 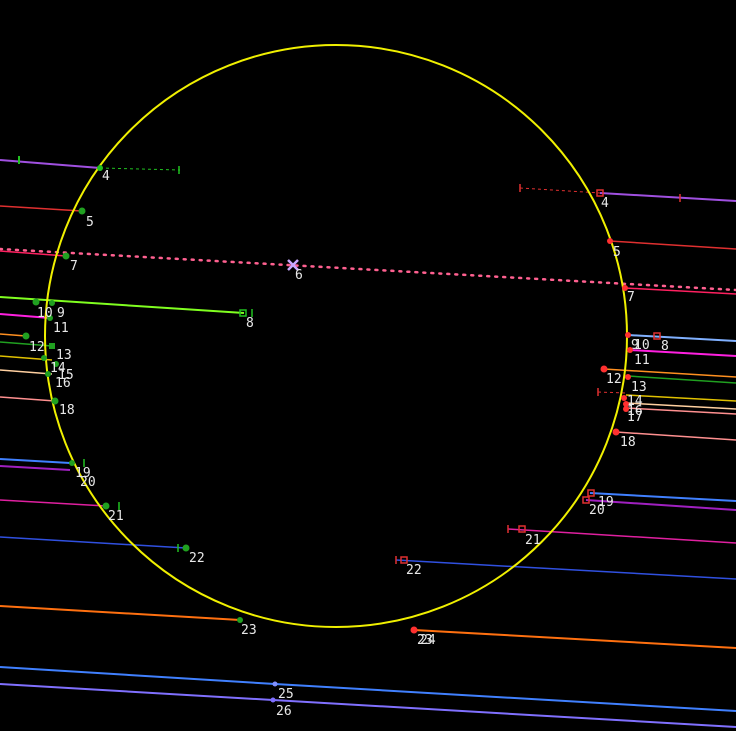 What do you see at coordinates (37, 347) in the screenshot?
I see `label-12-left: 12` at bounding box center [37, 347].